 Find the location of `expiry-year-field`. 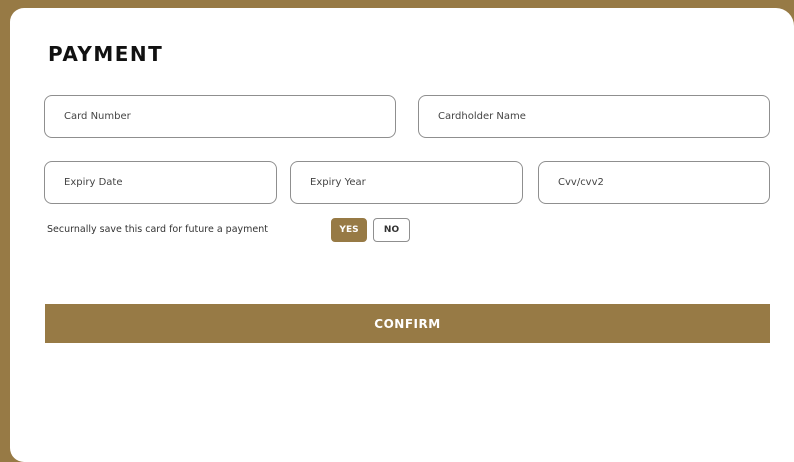

expiry-year-field is located at coordinates (406, 182).